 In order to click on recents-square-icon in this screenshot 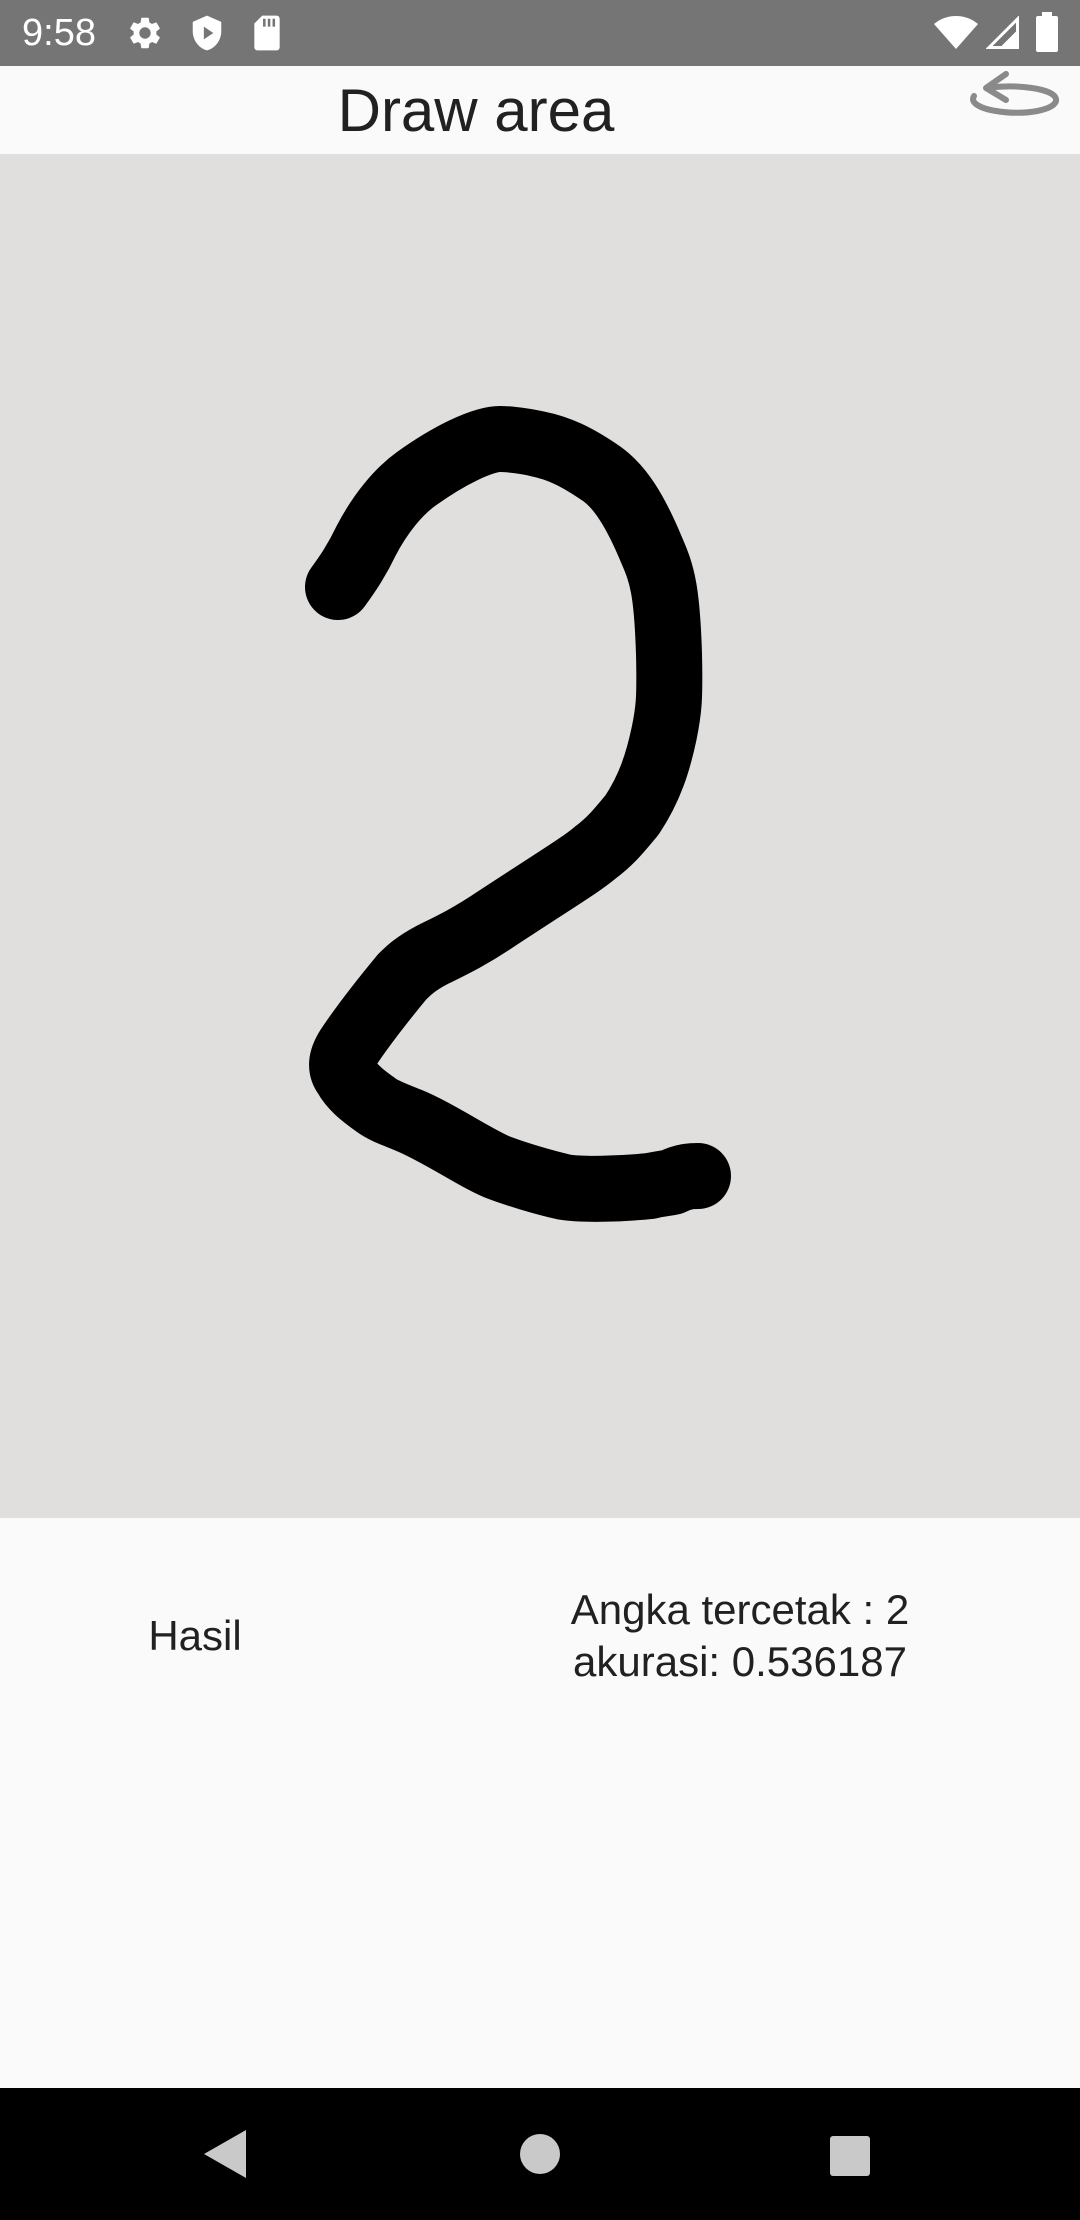, I will do `click(850, 2156)`.